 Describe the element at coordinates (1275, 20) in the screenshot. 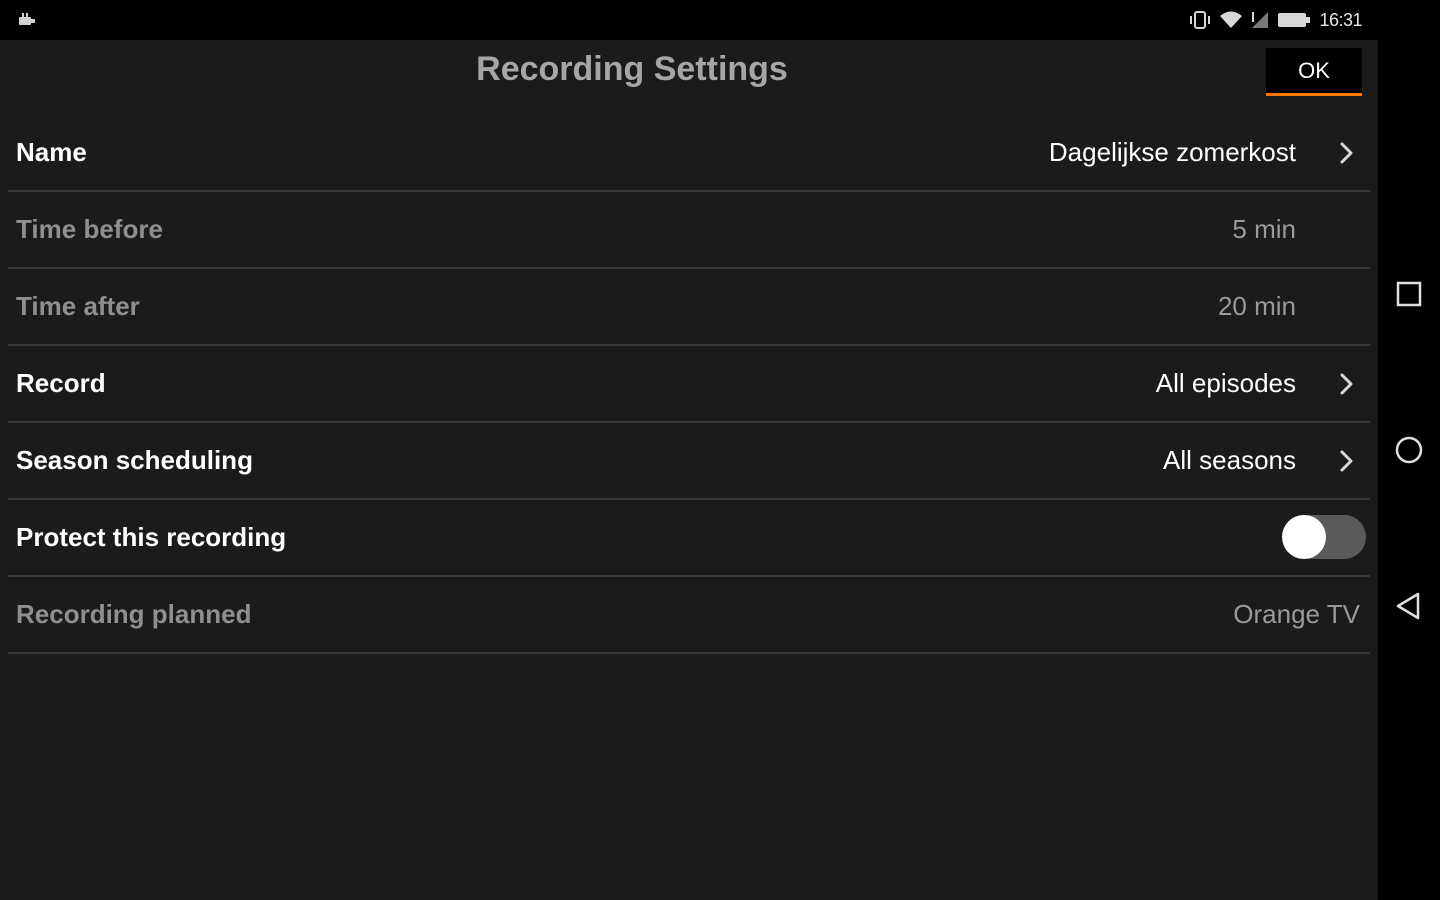

I see `status-indicators: 16:31` at that location.